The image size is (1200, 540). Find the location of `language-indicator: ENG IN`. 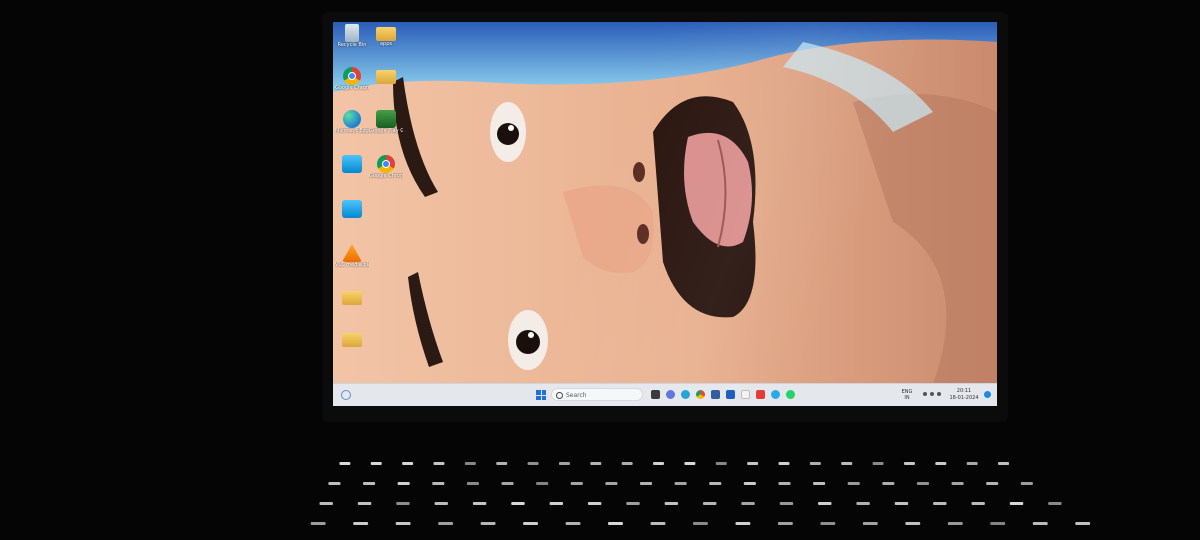

language-indicator: ENG IN is located at coordinates (907, 395).